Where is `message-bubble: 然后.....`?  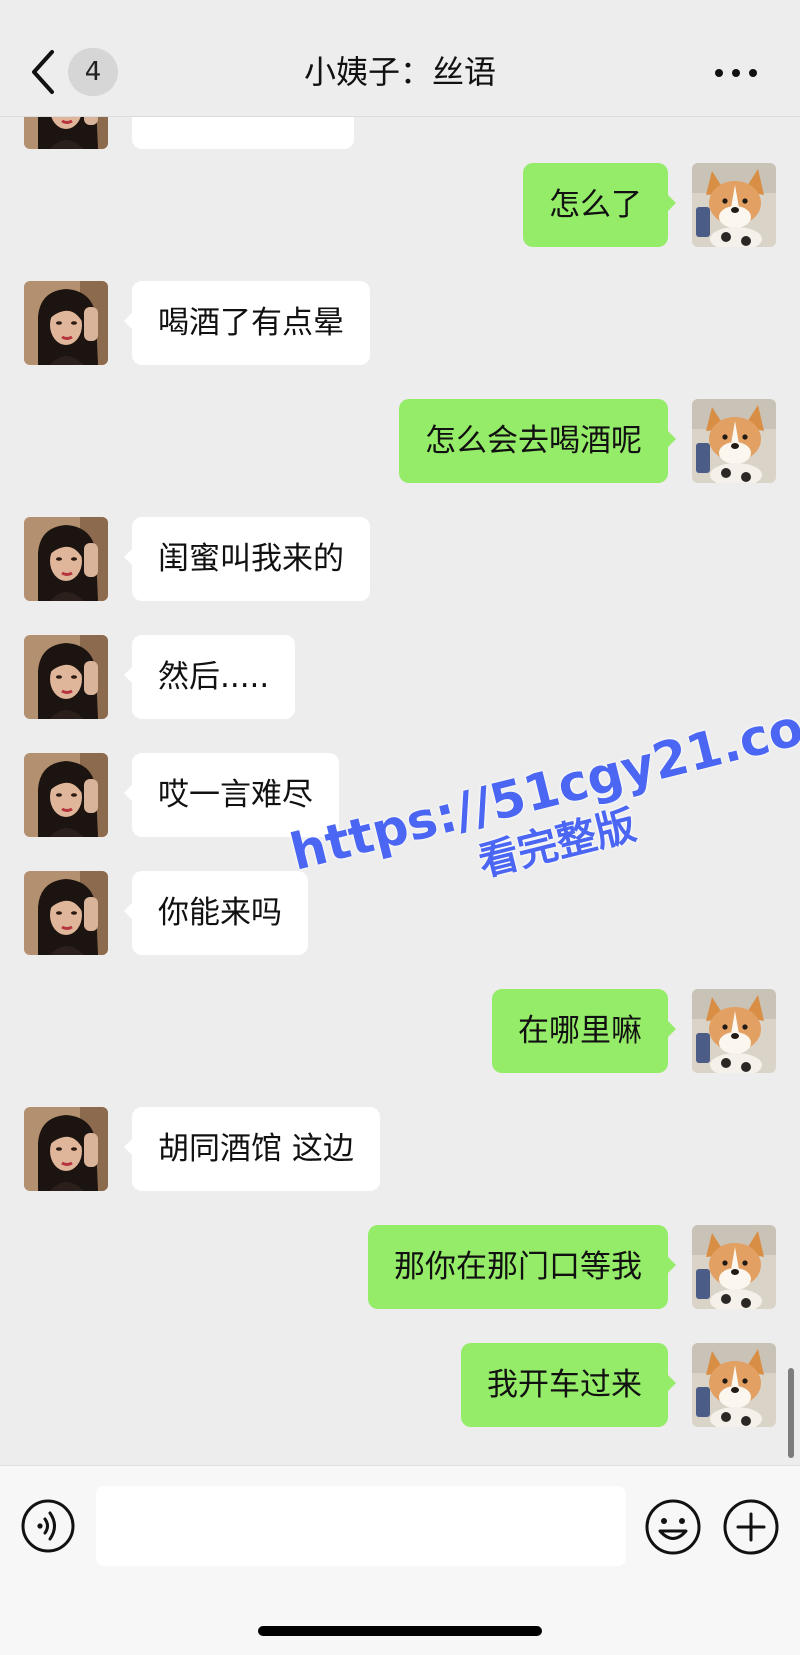 message-bubble: 然后..... is located at coordinates (209, 677).